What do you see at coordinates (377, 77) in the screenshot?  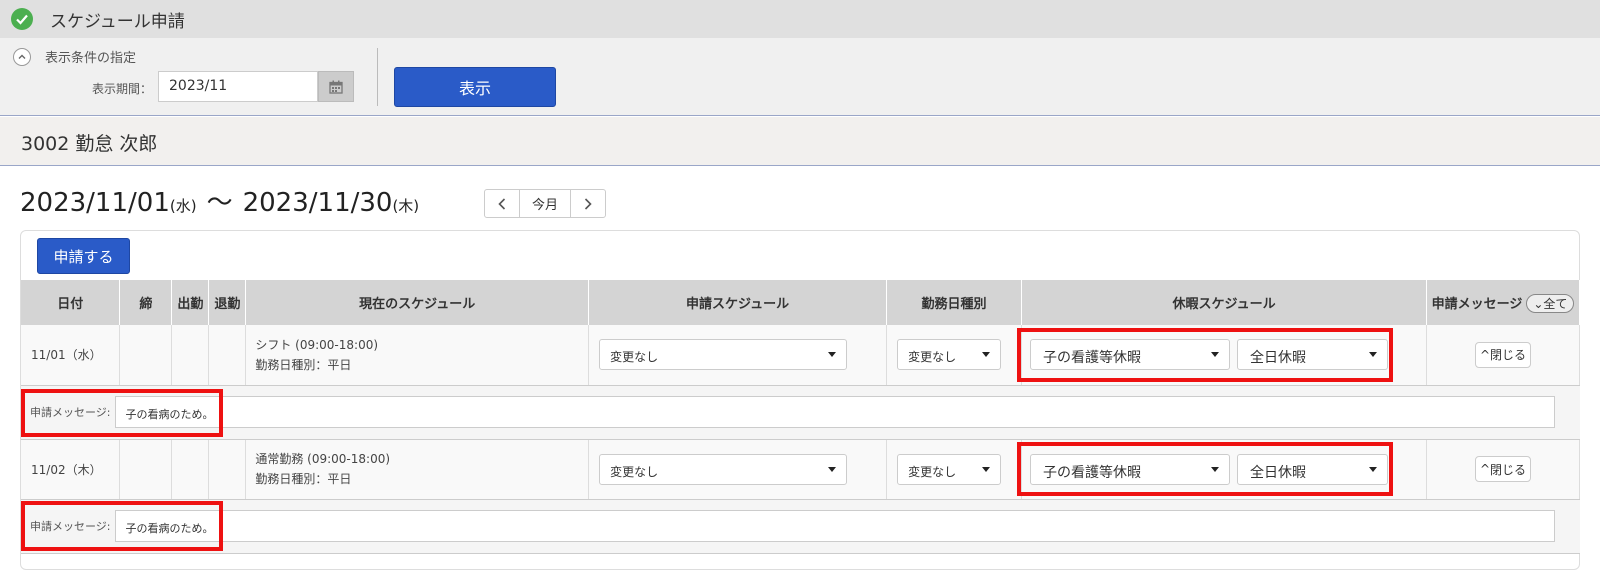 I see `divider` at bounding box center [377, 77].